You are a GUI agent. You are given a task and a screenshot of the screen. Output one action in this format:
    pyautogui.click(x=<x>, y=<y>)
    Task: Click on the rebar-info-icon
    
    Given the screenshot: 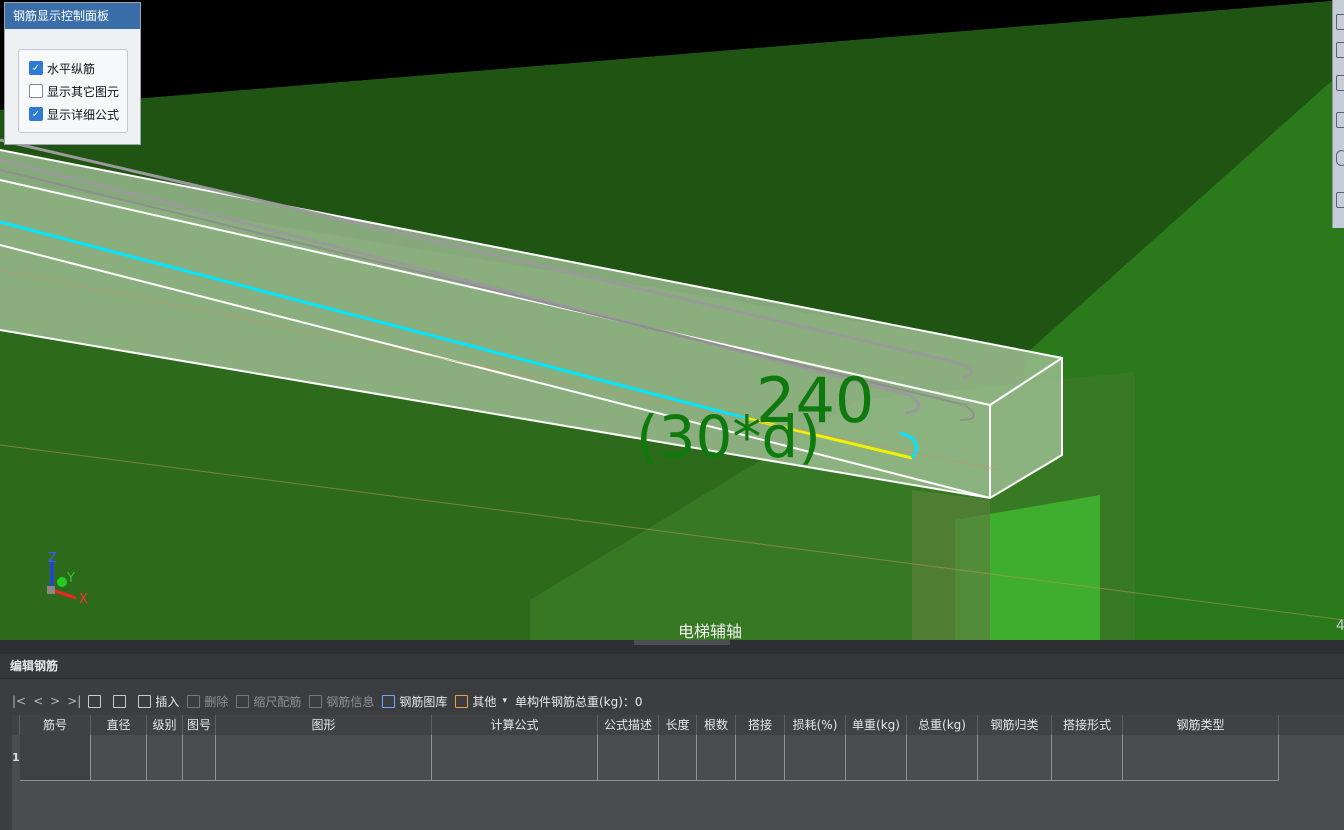 What is the action you would take?
    pyautogui.click(x=316, y=701)
    